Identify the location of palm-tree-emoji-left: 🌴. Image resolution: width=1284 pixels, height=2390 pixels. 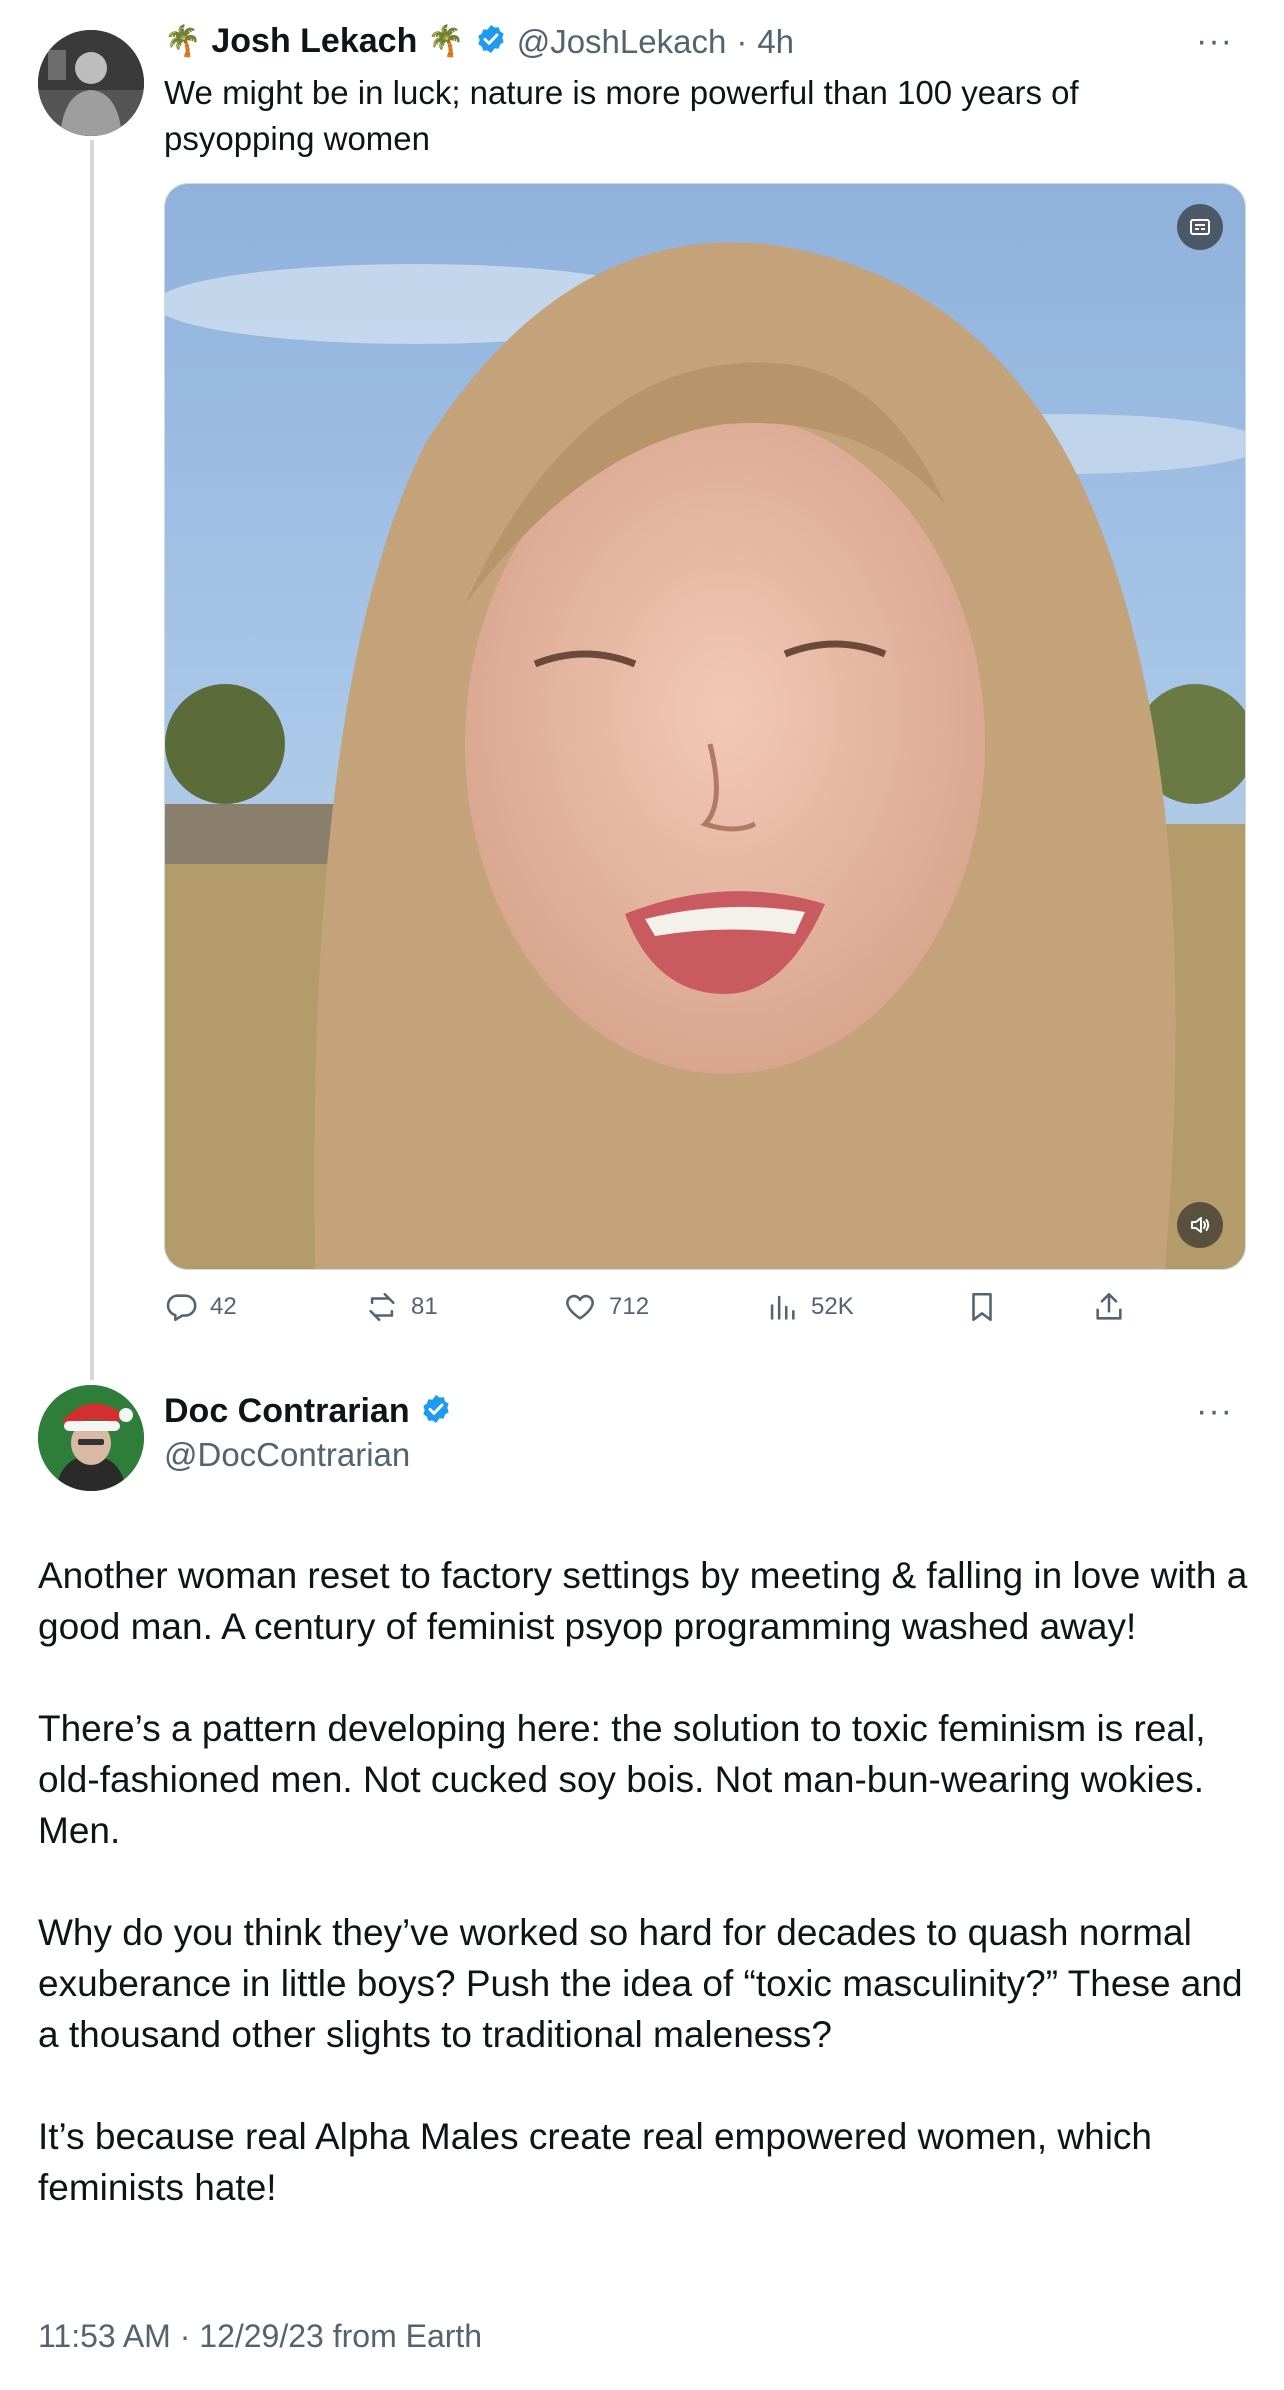
(183, 41).